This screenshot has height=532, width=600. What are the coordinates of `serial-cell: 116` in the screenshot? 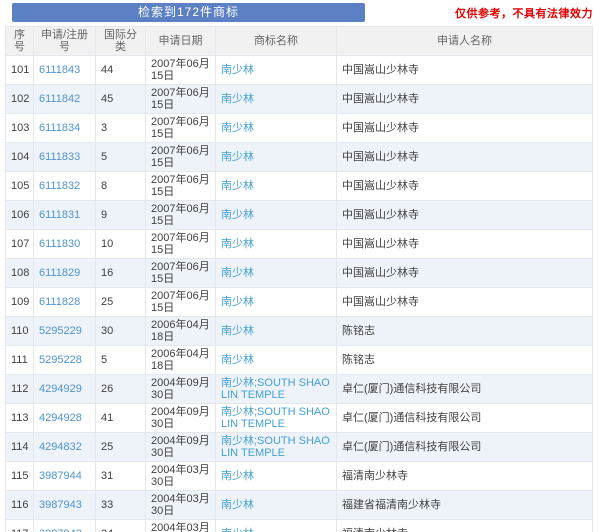 It's located at (19, 505).